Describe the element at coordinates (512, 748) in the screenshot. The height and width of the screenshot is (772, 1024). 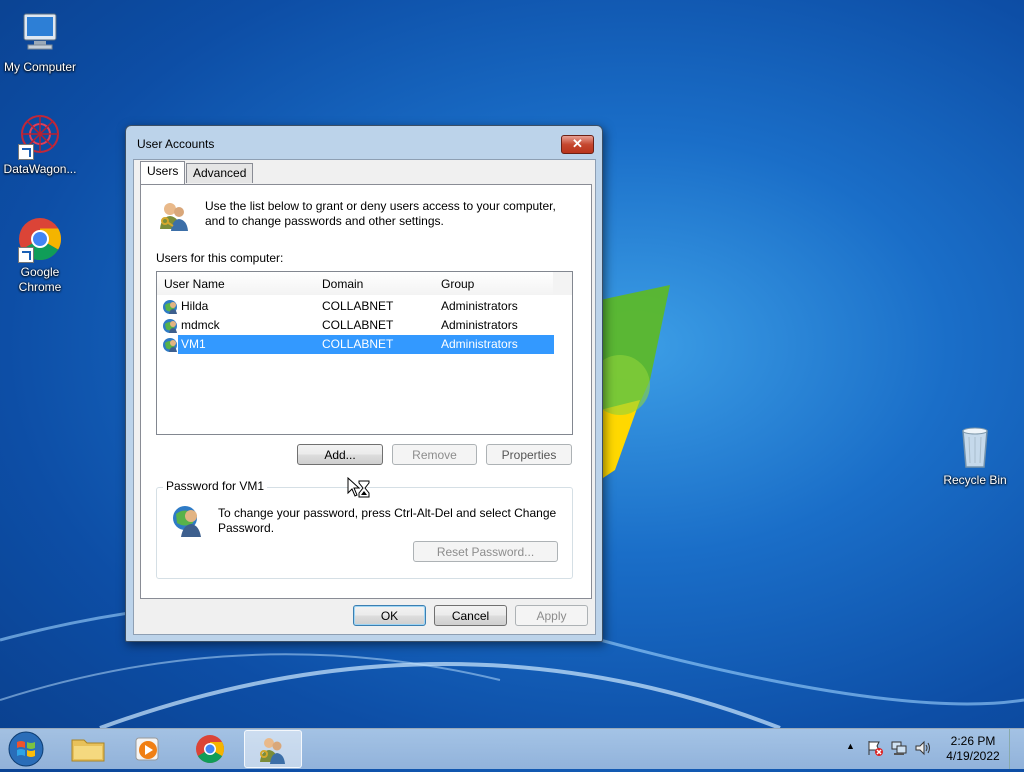
I see `taskbar: ▲ 2:26 PM 4/19/2022` at that location.